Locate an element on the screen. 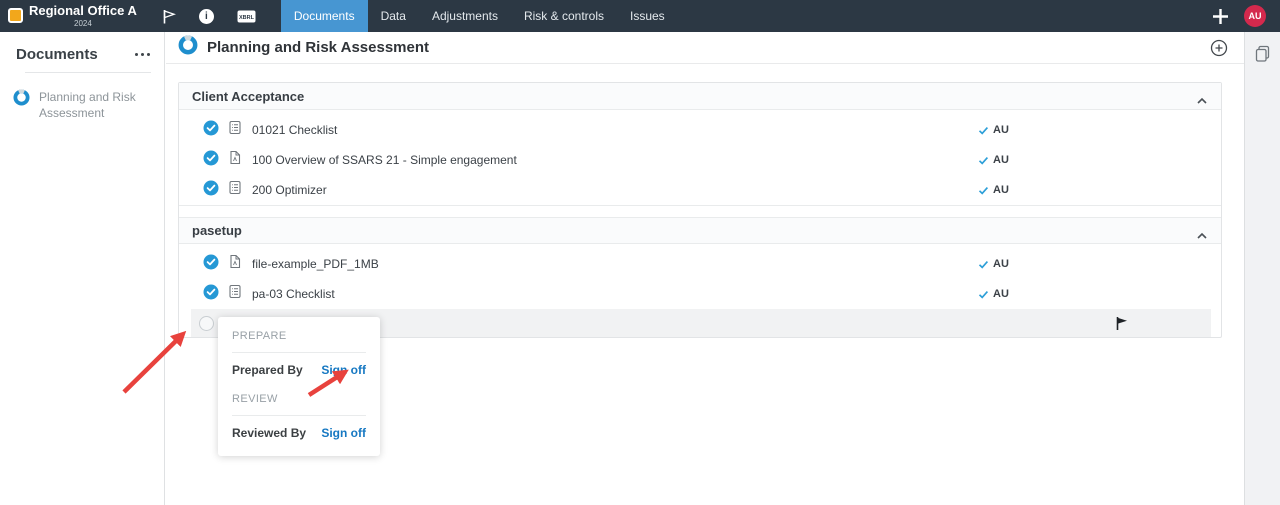 The width and height of the screenshot is (1280, 505). document-name: file-example_PDF_1MB is located at coordinates (315, 264).